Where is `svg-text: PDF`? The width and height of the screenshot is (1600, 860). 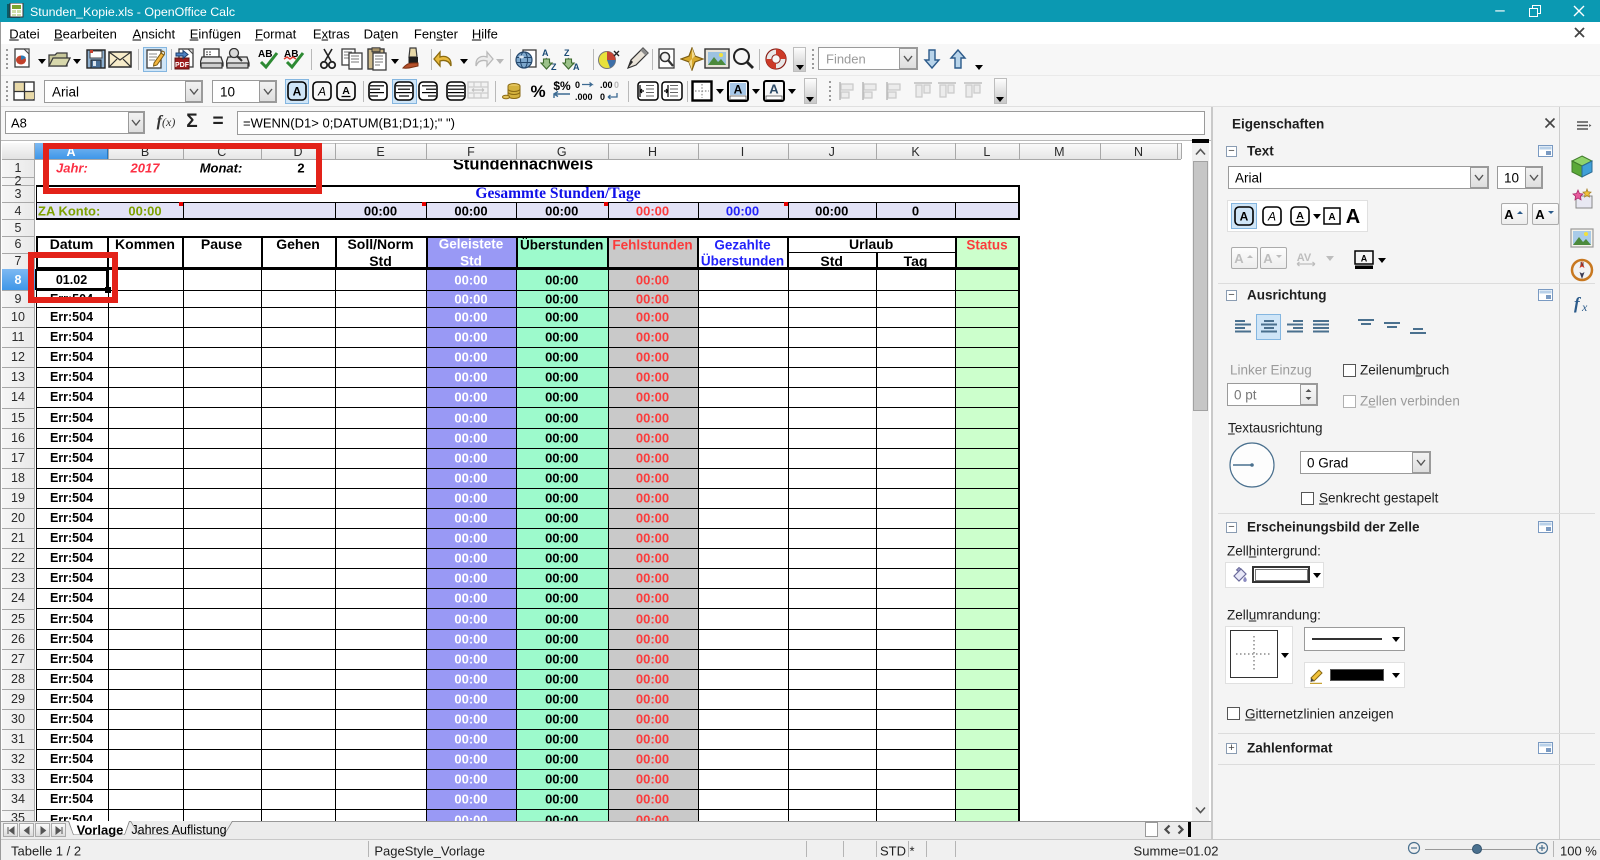 svg-text: PDF is located at coordinates (182, 65).